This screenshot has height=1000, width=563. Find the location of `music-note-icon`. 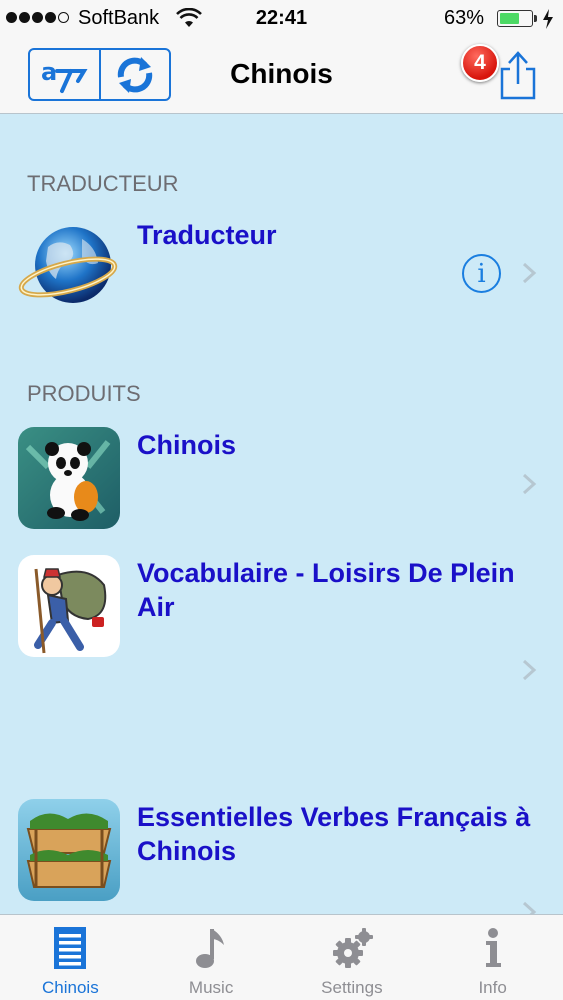

music-note-icon is located at coordinates (210, 948).